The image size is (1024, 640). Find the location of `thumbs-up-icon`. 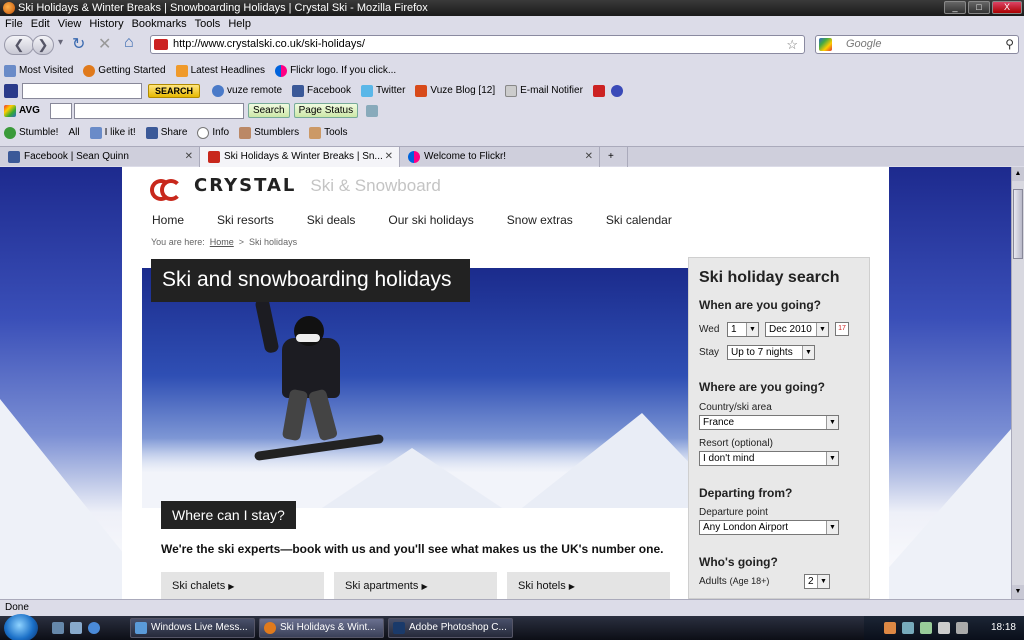

thumbs-up-icon is located at coordinates (95, 132).